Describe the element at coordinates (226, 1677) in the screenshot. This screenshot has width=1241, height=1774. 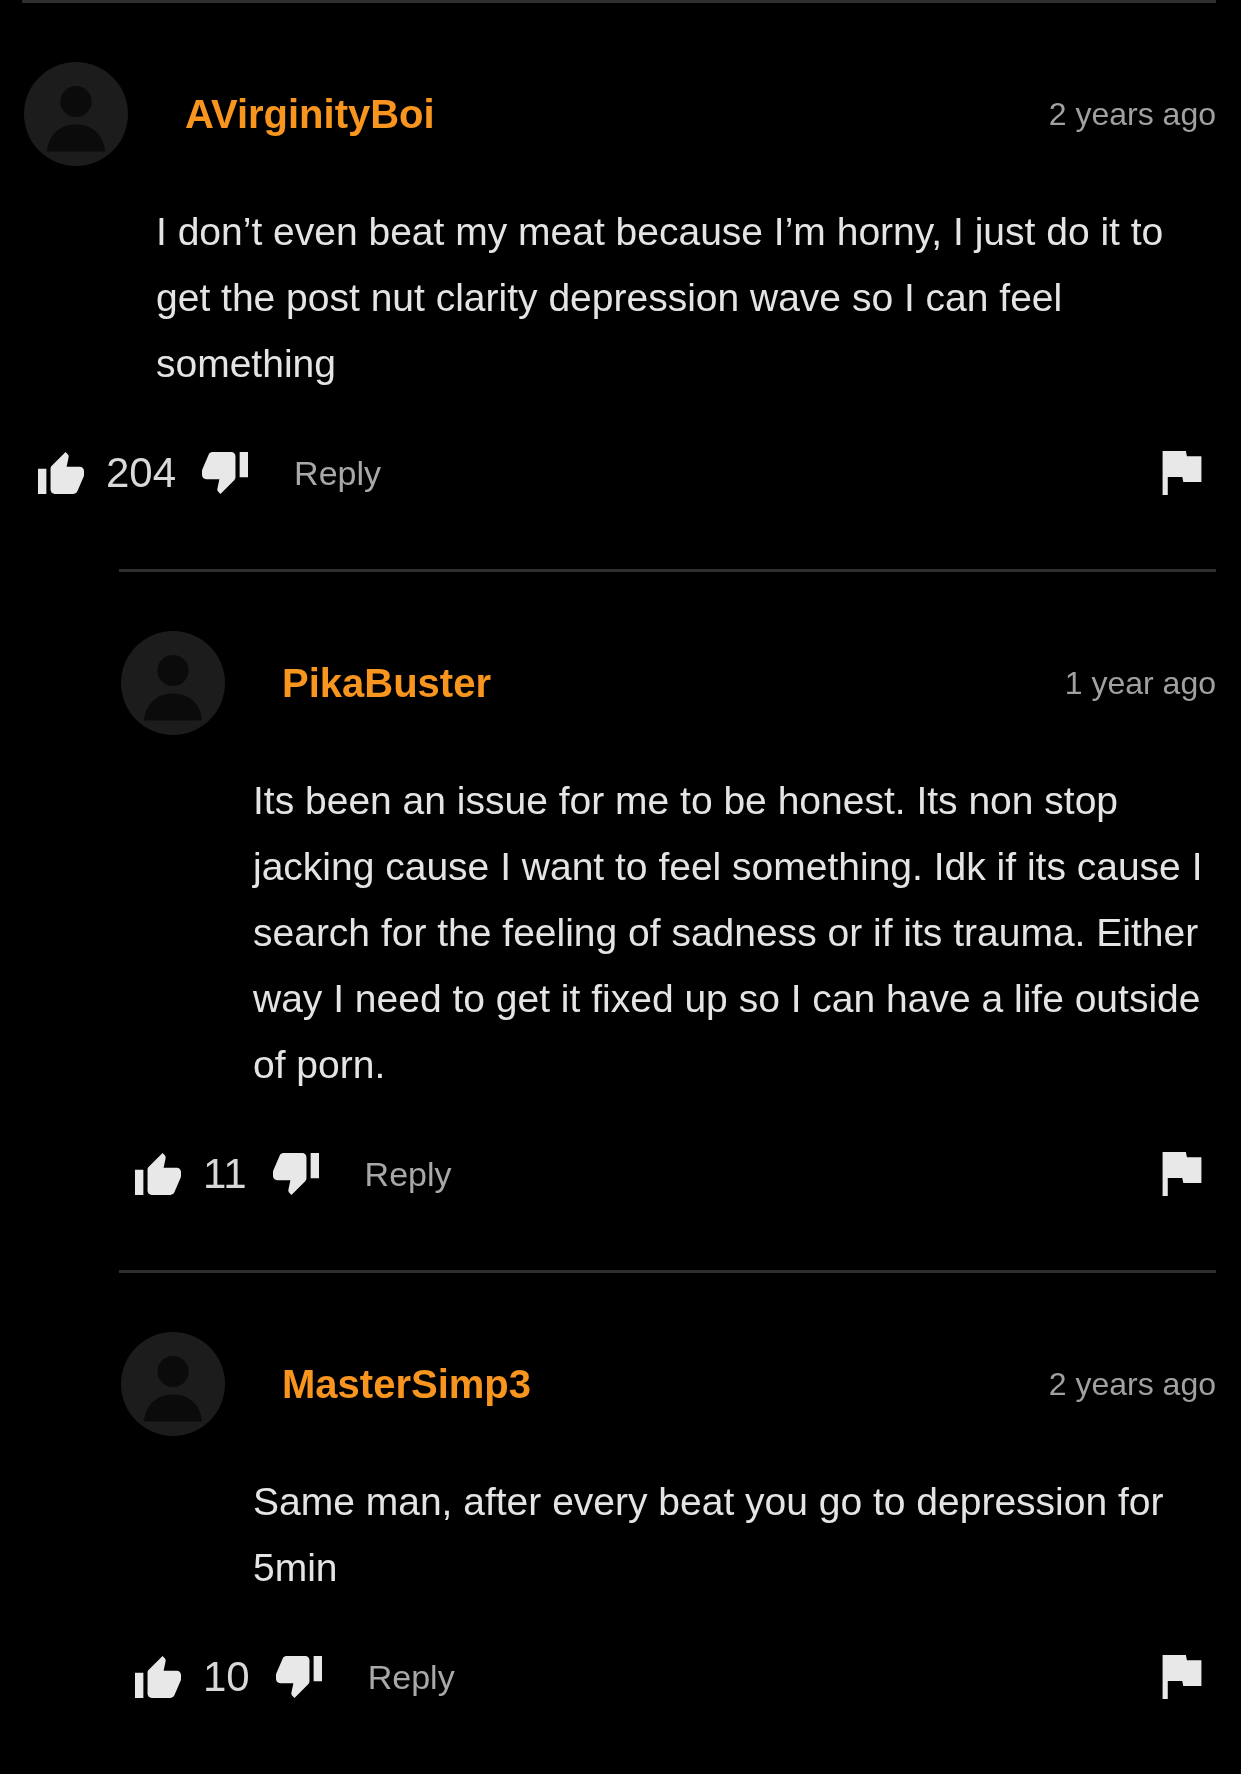
I see `like-count: 10` at that location.